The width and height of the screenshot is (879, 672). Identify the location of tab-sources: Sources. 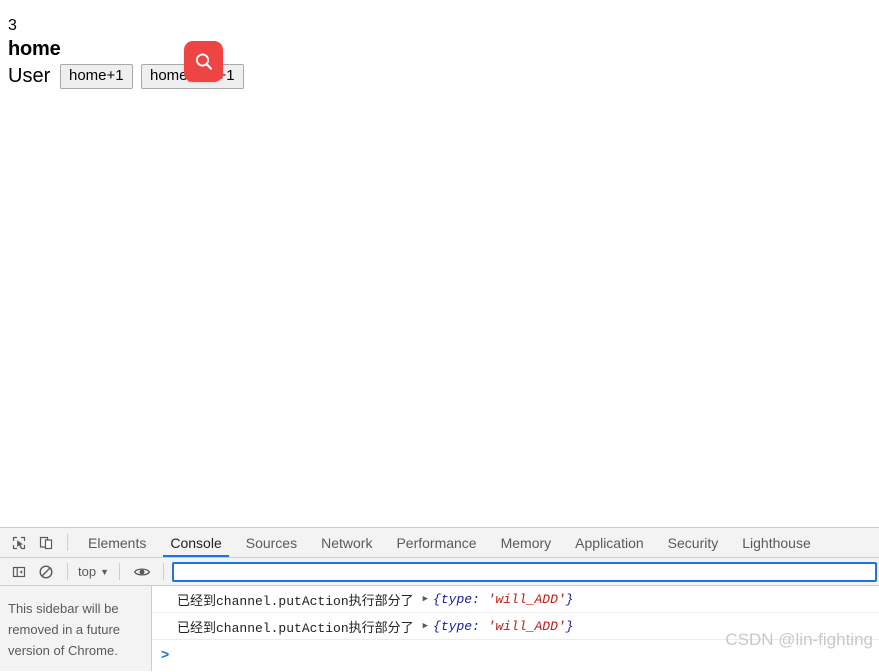
(271, 542).